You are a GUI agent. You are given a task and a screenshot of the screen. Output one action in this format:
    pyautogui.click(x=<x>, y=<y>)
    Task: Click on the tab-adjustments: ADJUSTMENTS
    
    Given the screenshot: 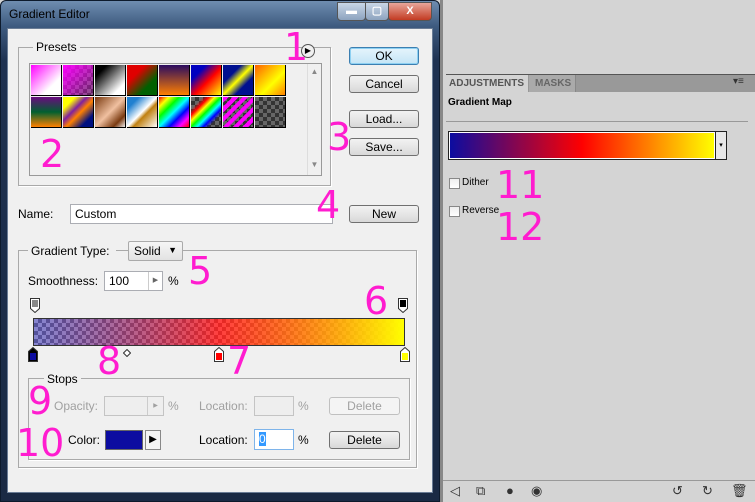 What is the action you would take?
    pyautogui.click(x=487, y=83)
    